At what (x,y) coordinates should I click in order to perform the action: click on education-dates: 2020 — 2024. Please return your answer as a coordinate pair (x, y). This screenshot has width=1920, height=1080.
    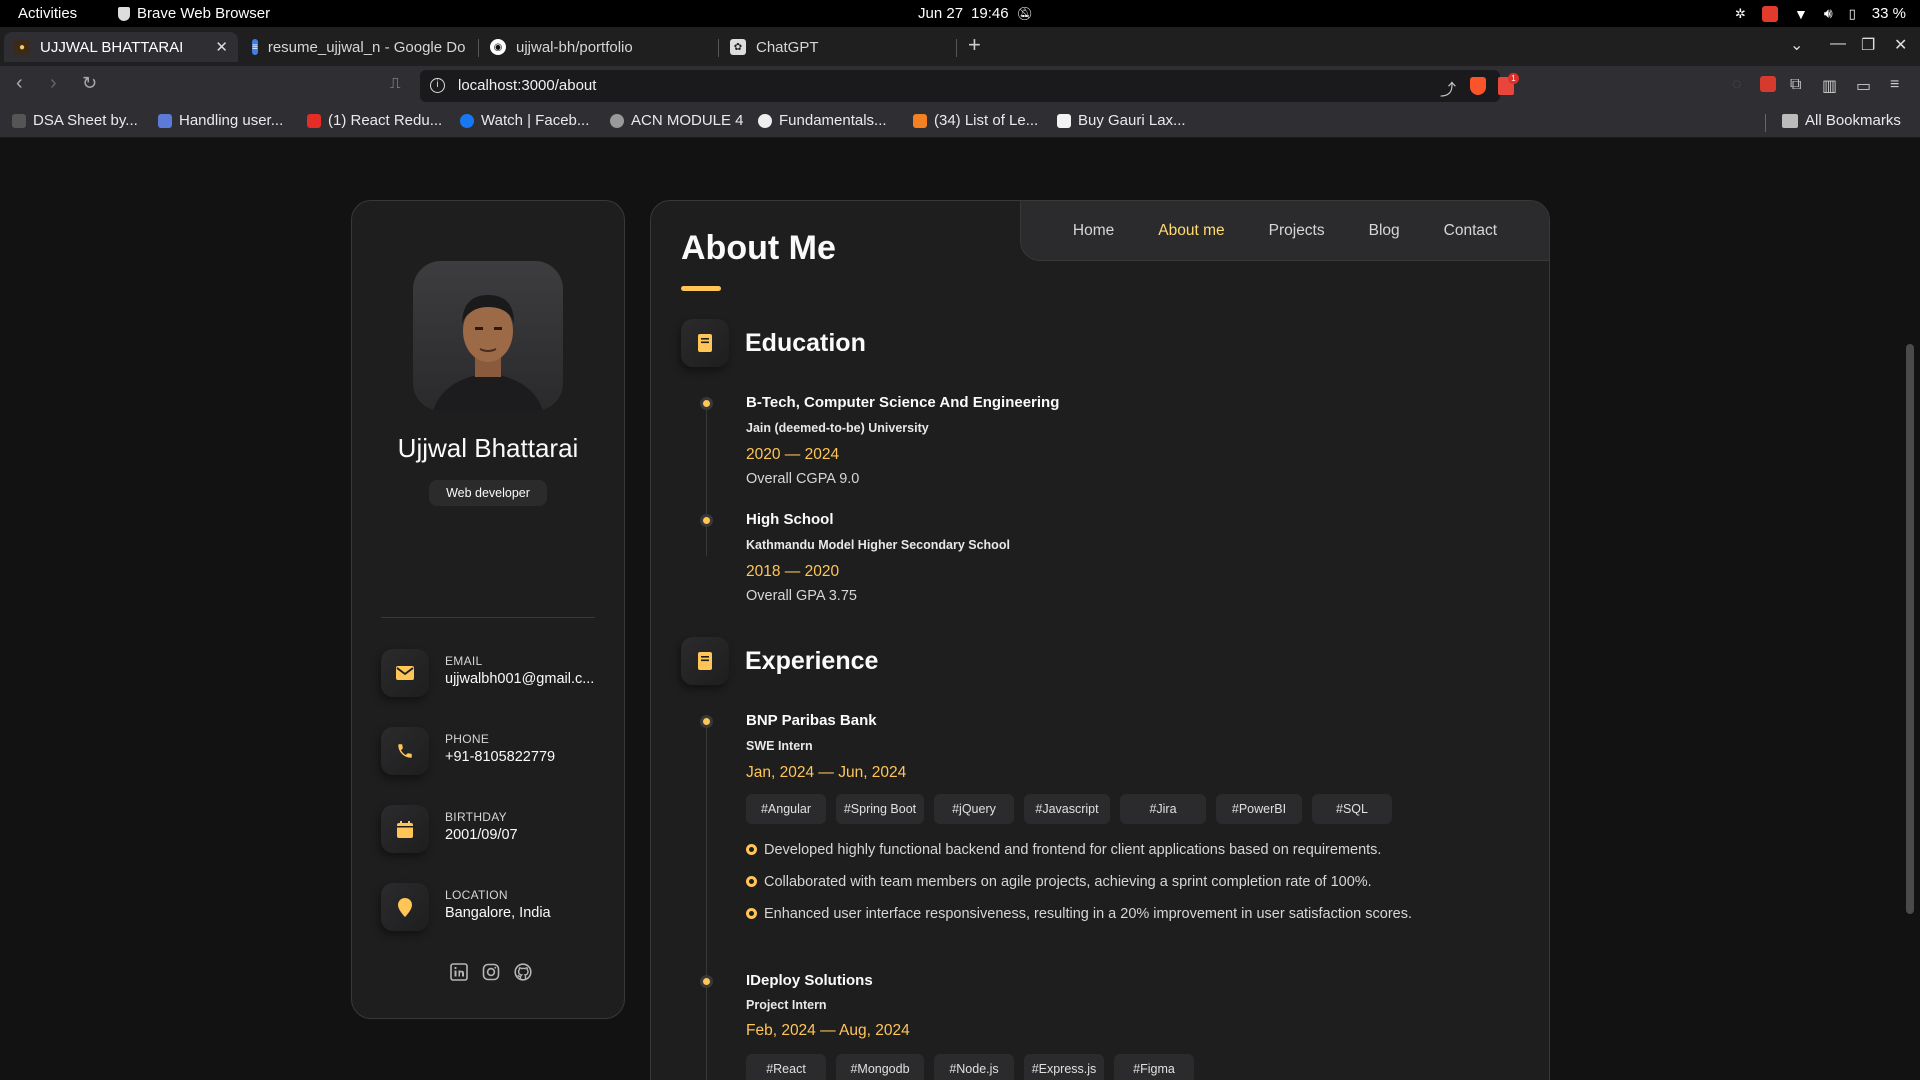
    Looking at the image, I should click on (793, 454).